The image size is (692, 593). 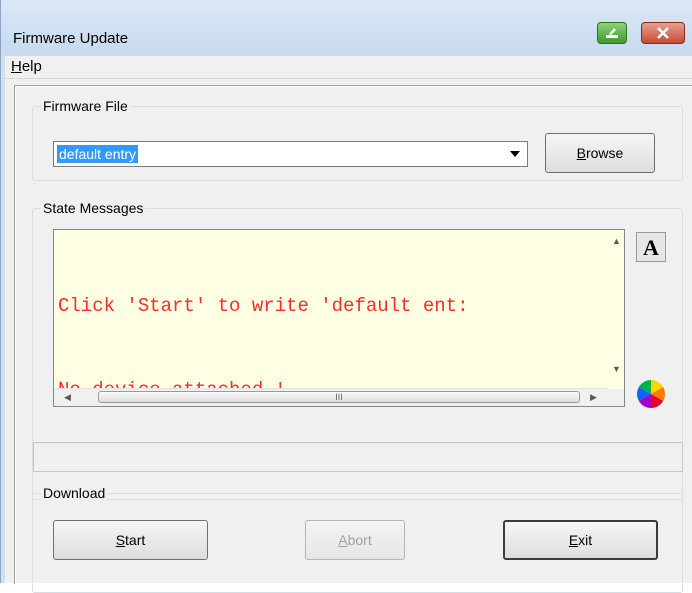 I want to click on firmware-file-combobox: default entry, so click(x=290, y=154).